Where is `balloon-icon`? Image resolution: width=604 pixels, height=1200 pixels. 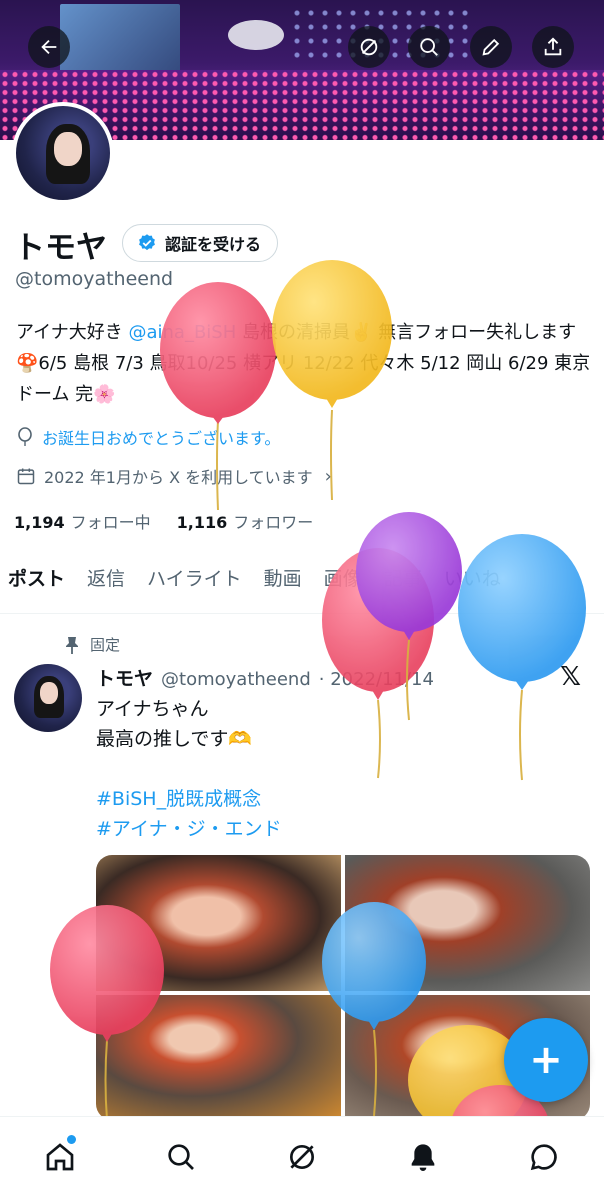 balloon-icon is located at coordinates (25, 436).